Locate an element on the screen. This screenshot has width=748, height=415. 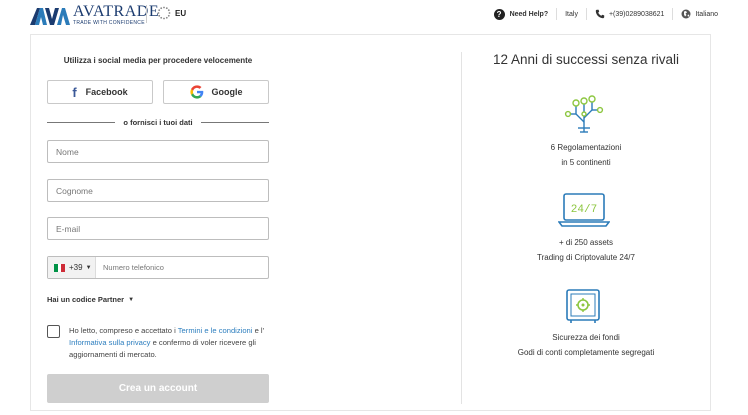
benefit-line: 6 Regolamentazioni is located at coordinates (586, 147).